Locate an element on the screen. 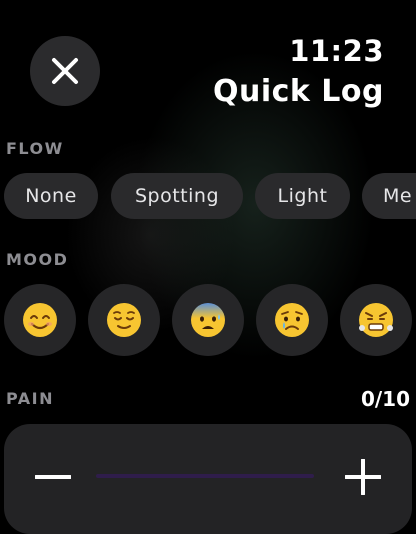 This screenshot has width=416, height=534. sad-tear-face-icon is located at coordinates (292, 320).